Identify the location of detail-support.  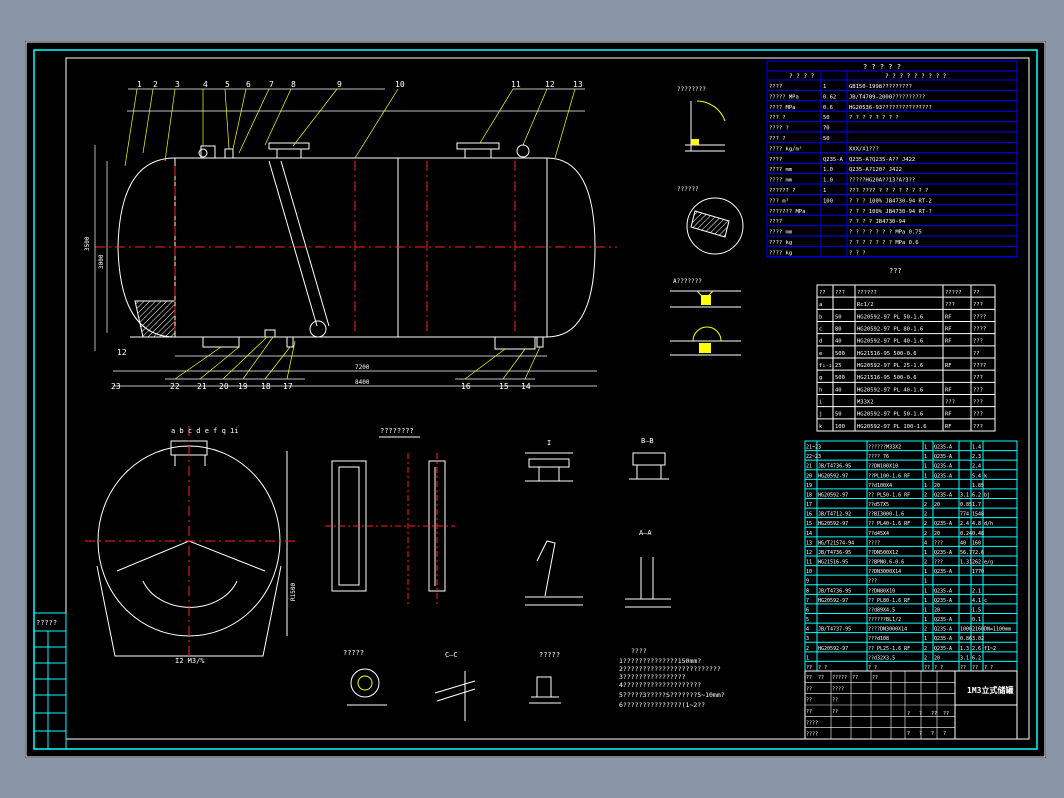
(545, 690).